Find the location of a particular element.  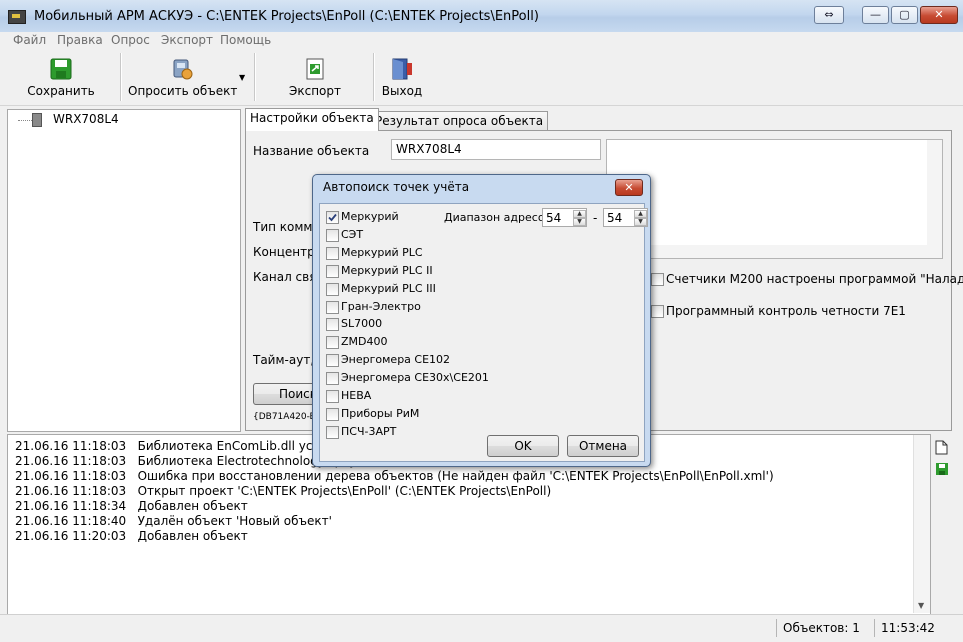

comm-type-label: Тип комму is located at coordinates (286, 227).